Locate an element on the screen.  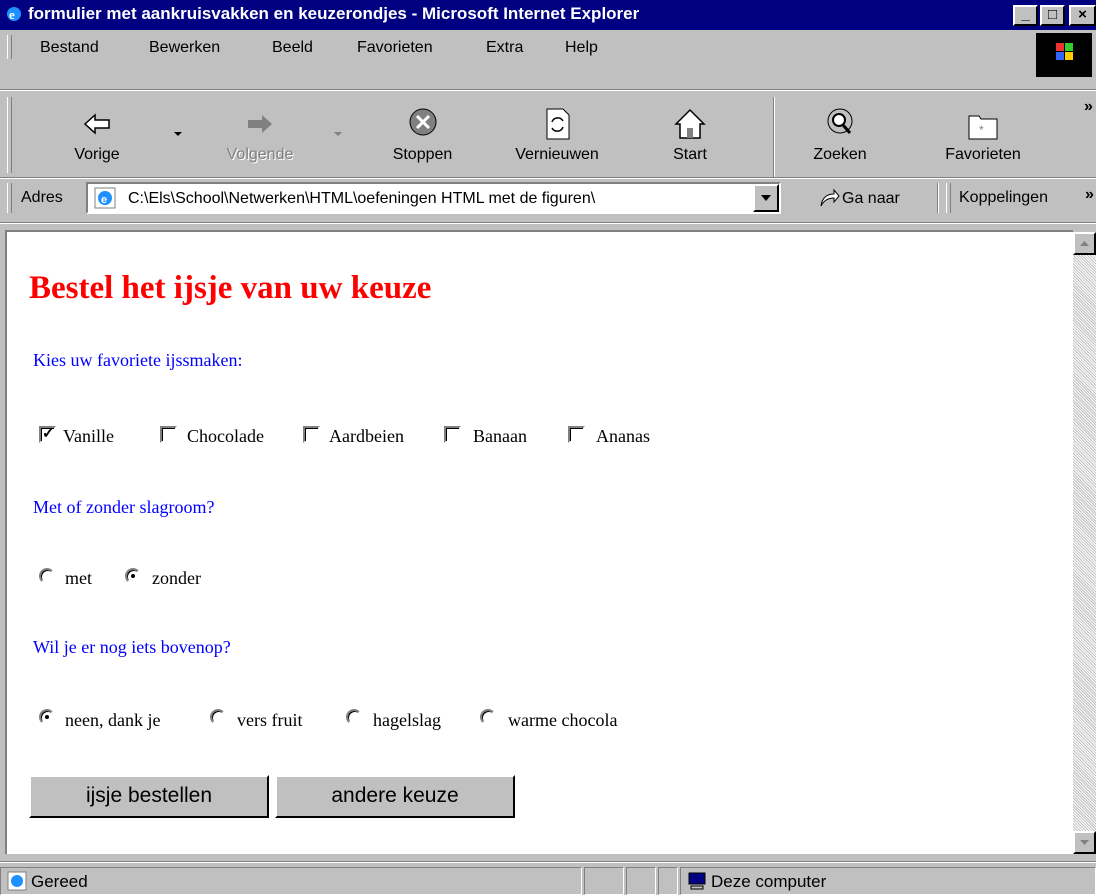
label-neen: neen, dank je is located at coordinates (113, 720).